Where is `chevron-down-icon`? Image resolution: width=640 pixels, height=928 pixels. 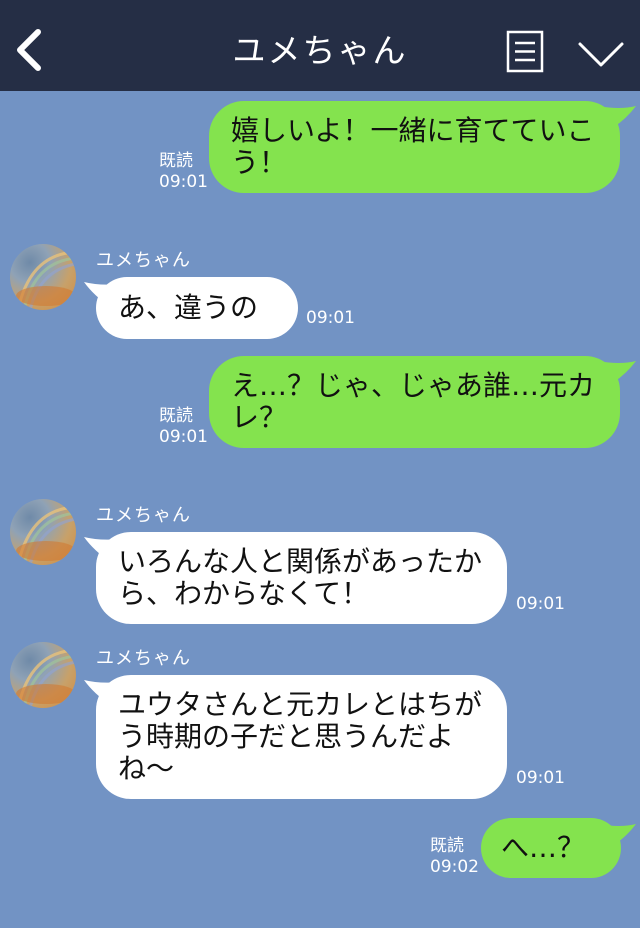
chevron-down-icon is located at coordinates (601, 54).